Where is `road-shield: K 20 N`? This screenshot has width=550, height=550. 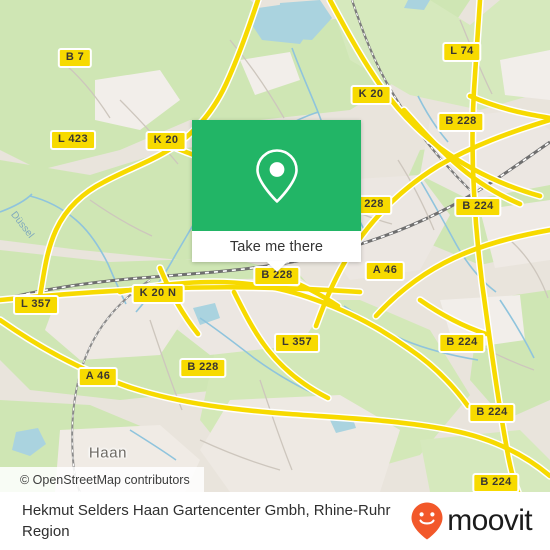
road-shield: K 20 N is located at coordinates (158, 294).